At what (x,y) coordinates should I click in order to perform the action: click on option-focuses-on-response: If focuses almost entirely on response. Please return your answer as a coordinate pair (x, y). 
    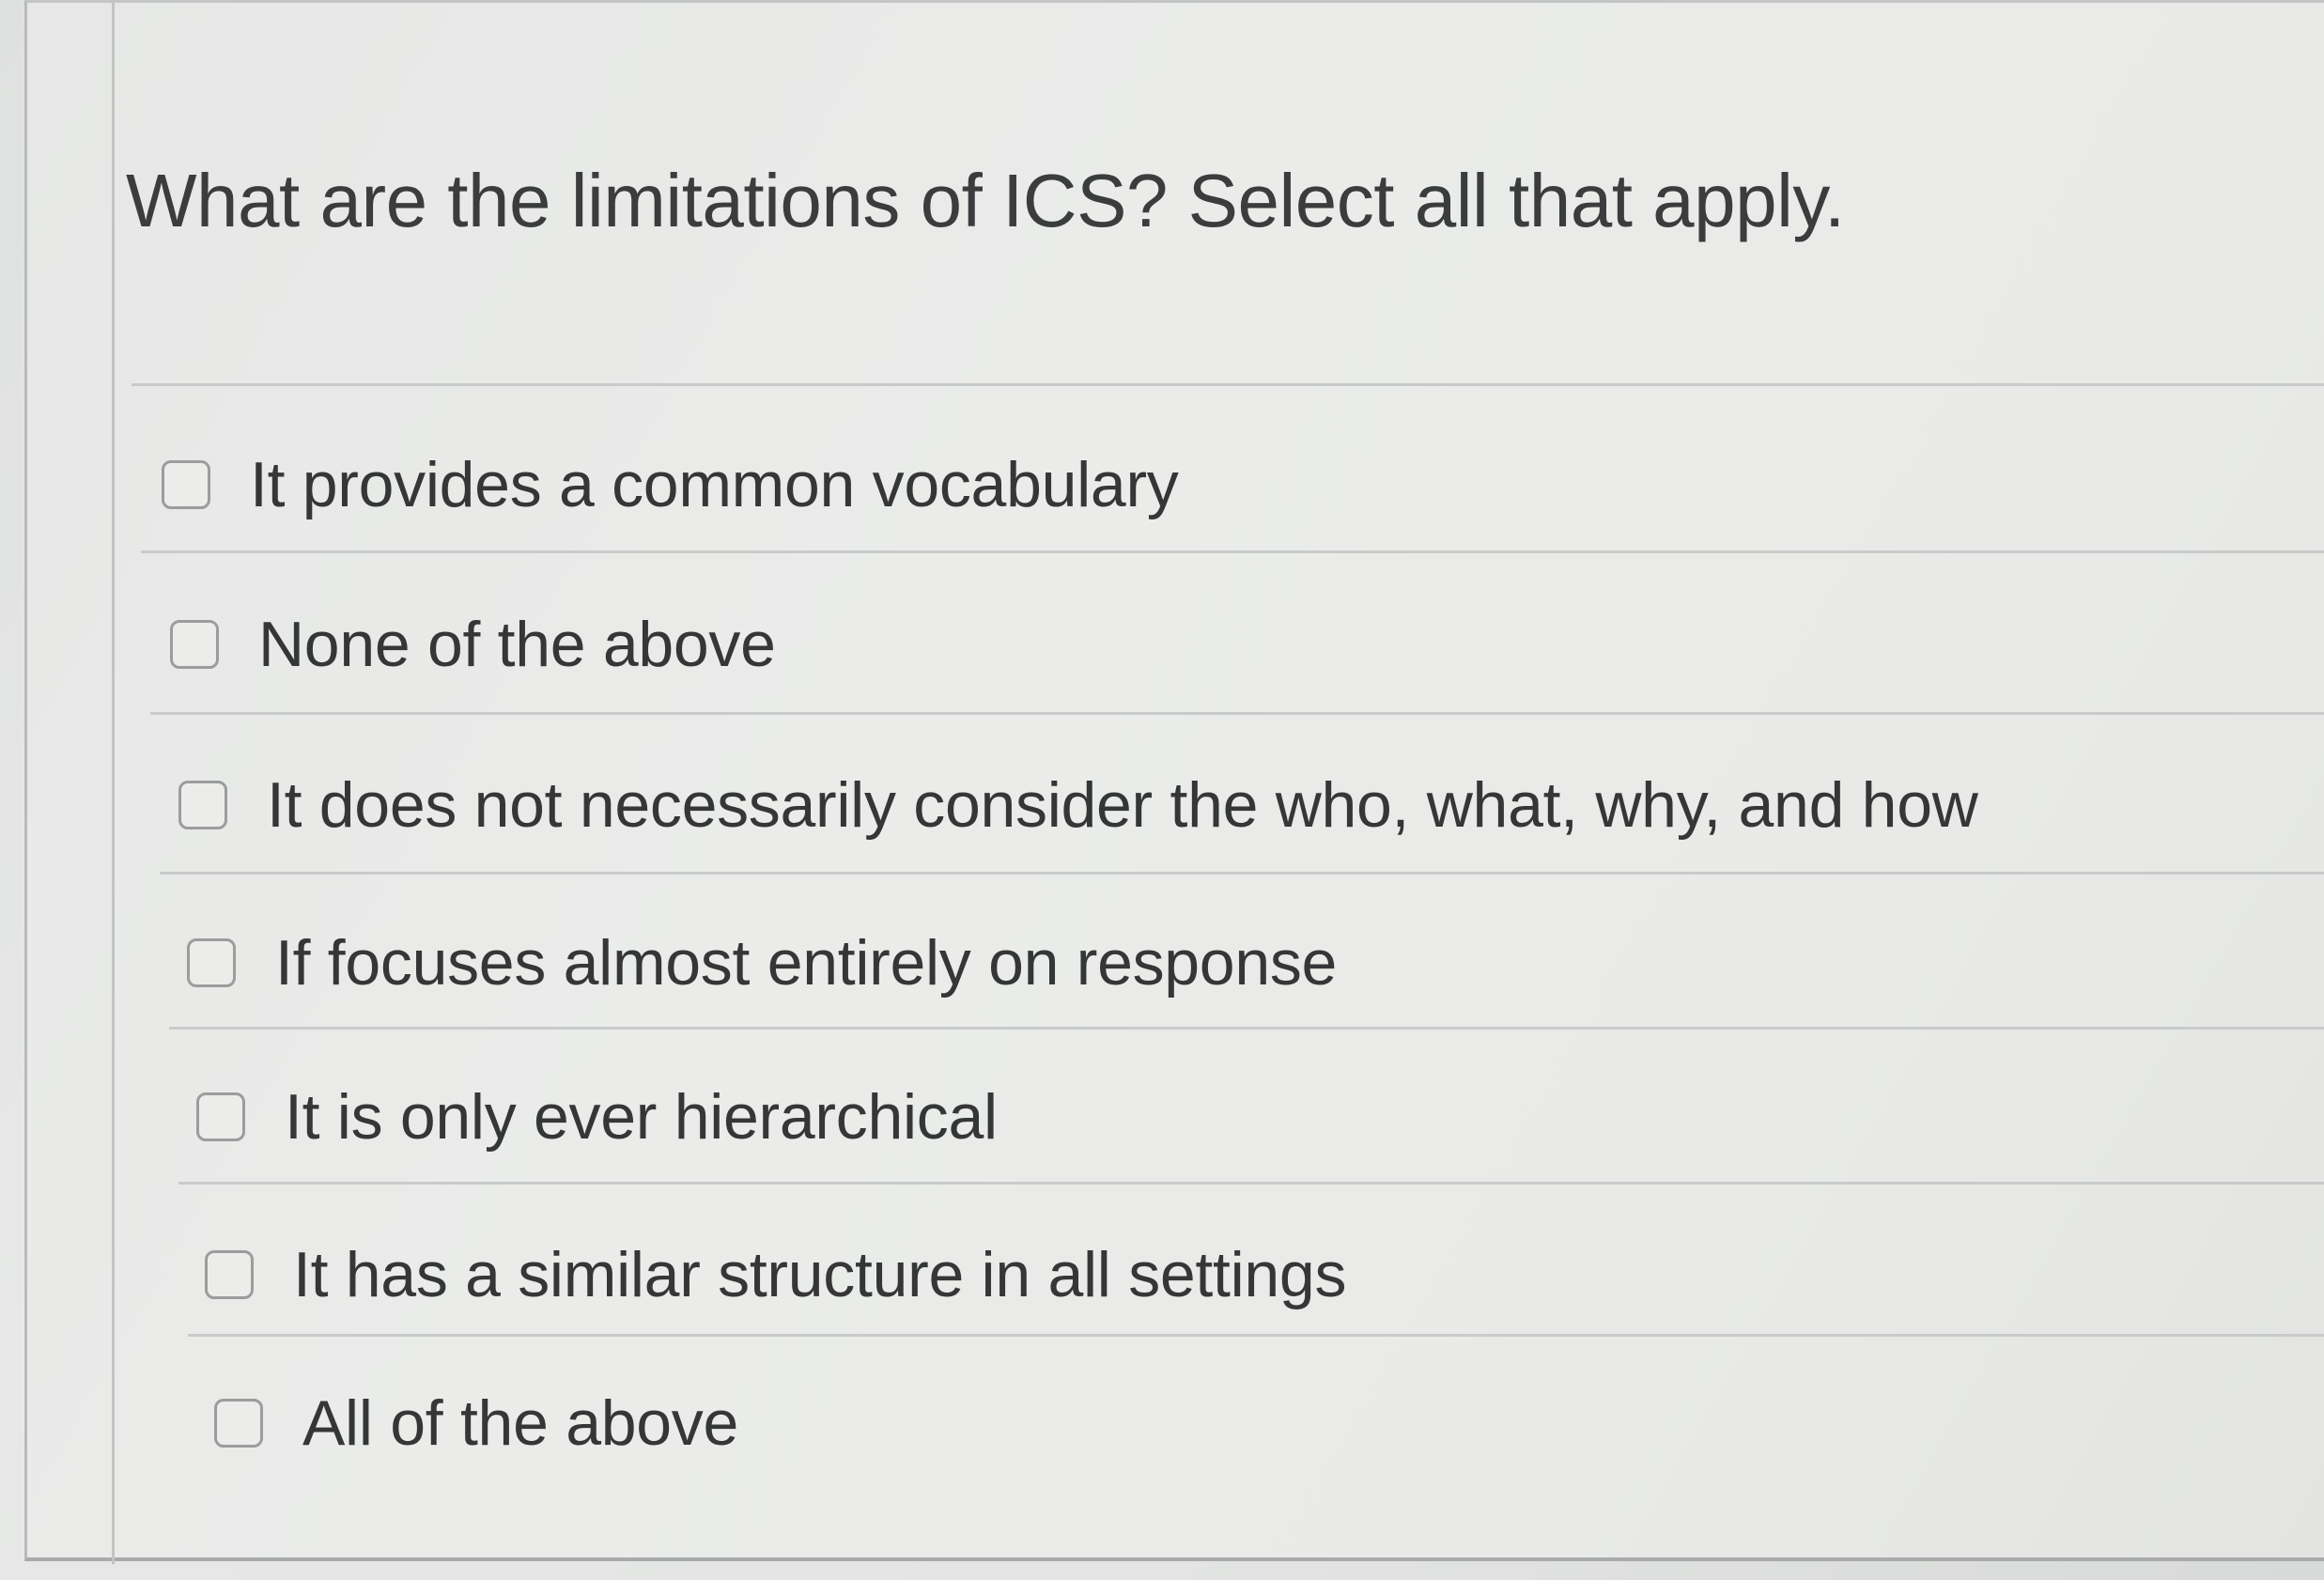
    Looking at the image, I should click on (1255, 962).